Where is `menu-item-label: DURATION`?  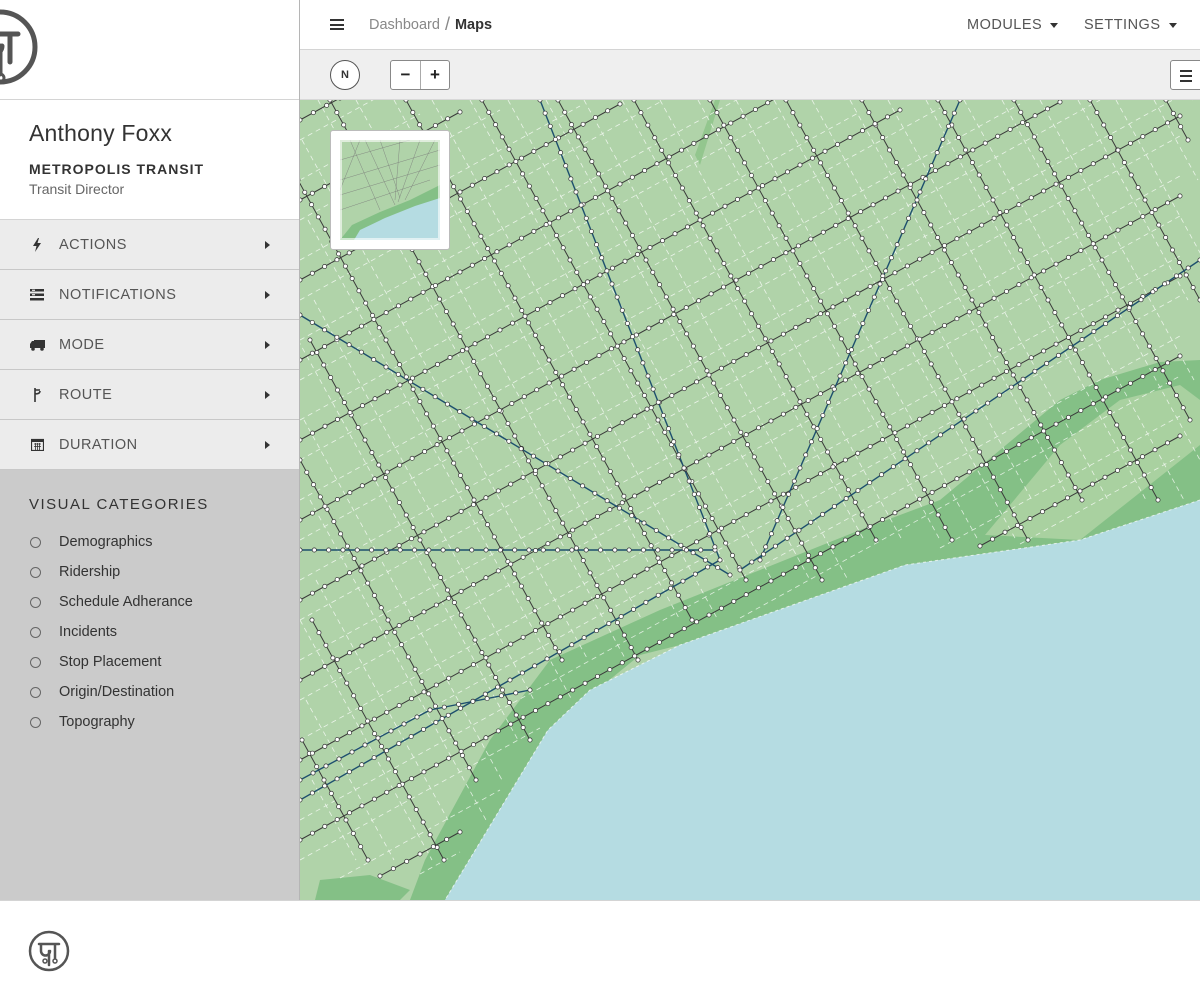 menu-item-label: DURATION is located at coordinates (98, 444).